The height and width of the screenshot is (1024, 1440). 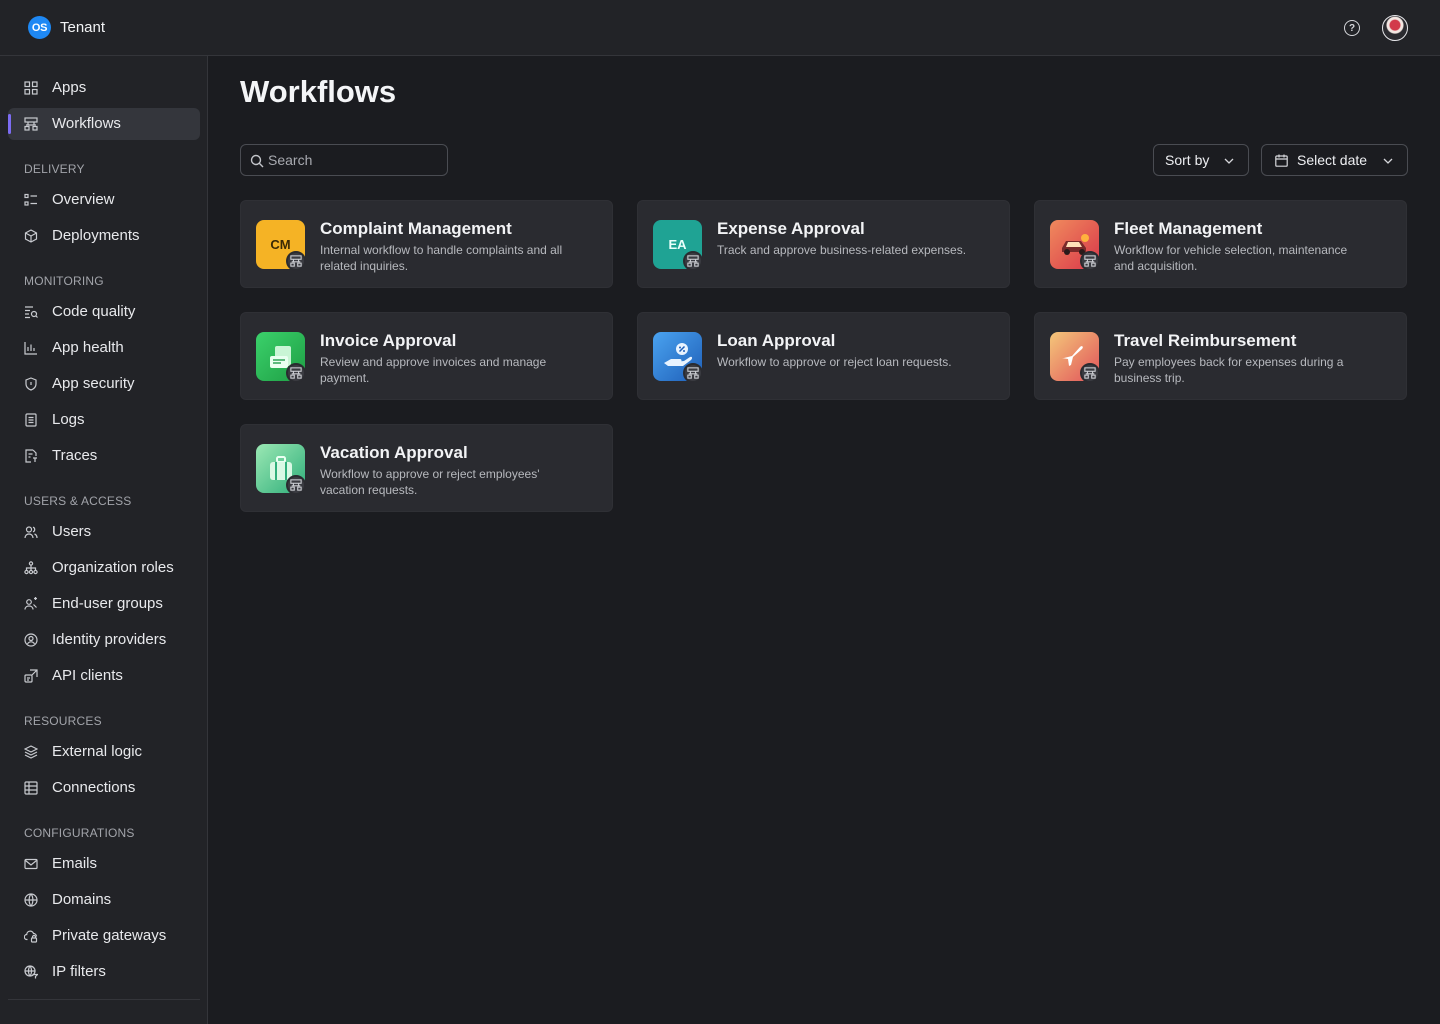 What do you see at coordinates (94, 311) in the screenshot?
I see `sidebar-item-label: Code quality` at bounding box center [94, 311].